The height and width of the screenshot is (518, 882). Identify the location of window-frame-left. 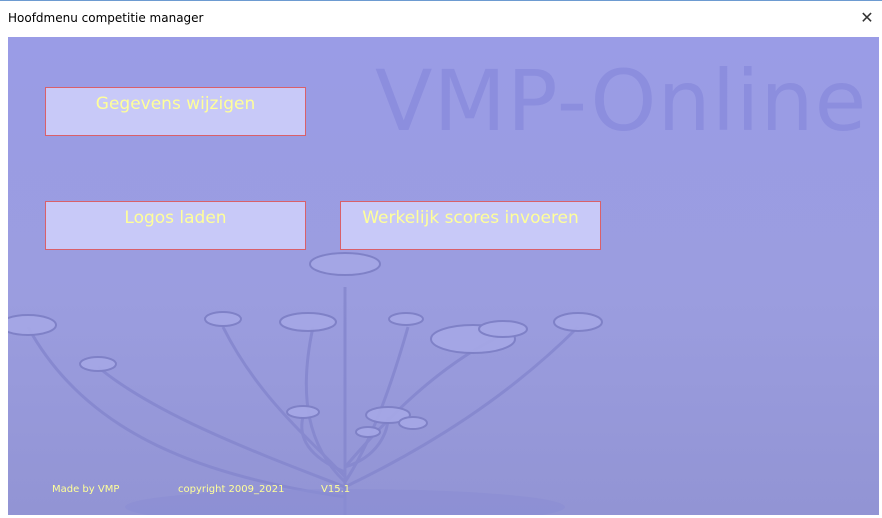
(4, 277).